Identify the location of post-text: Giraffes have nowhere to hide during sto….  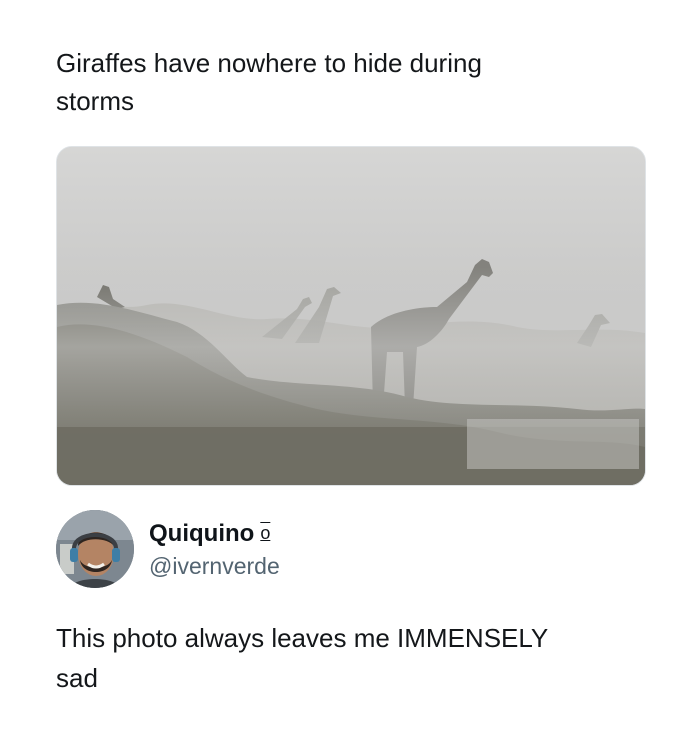
(336, 82).